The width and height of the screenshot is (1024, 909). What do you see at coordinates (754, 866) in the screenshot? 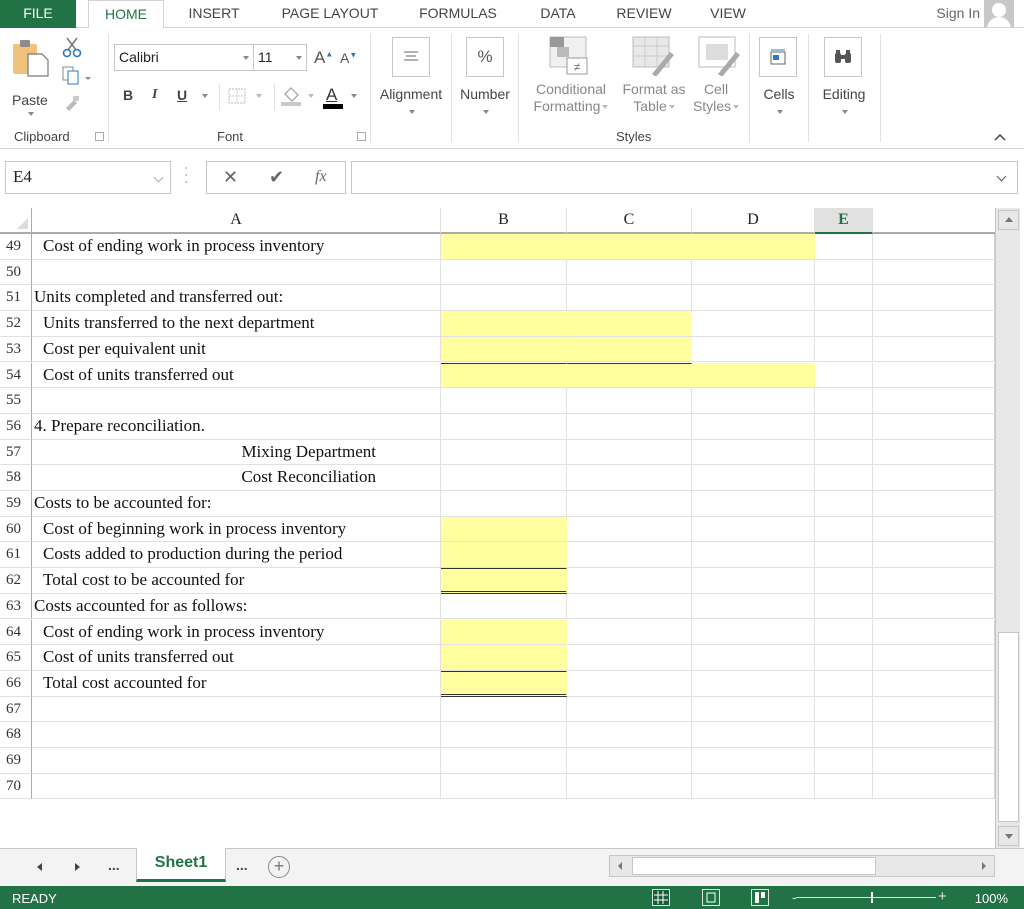
I see `horizontal-scroll-thumb` at bounding box center [754, 866].